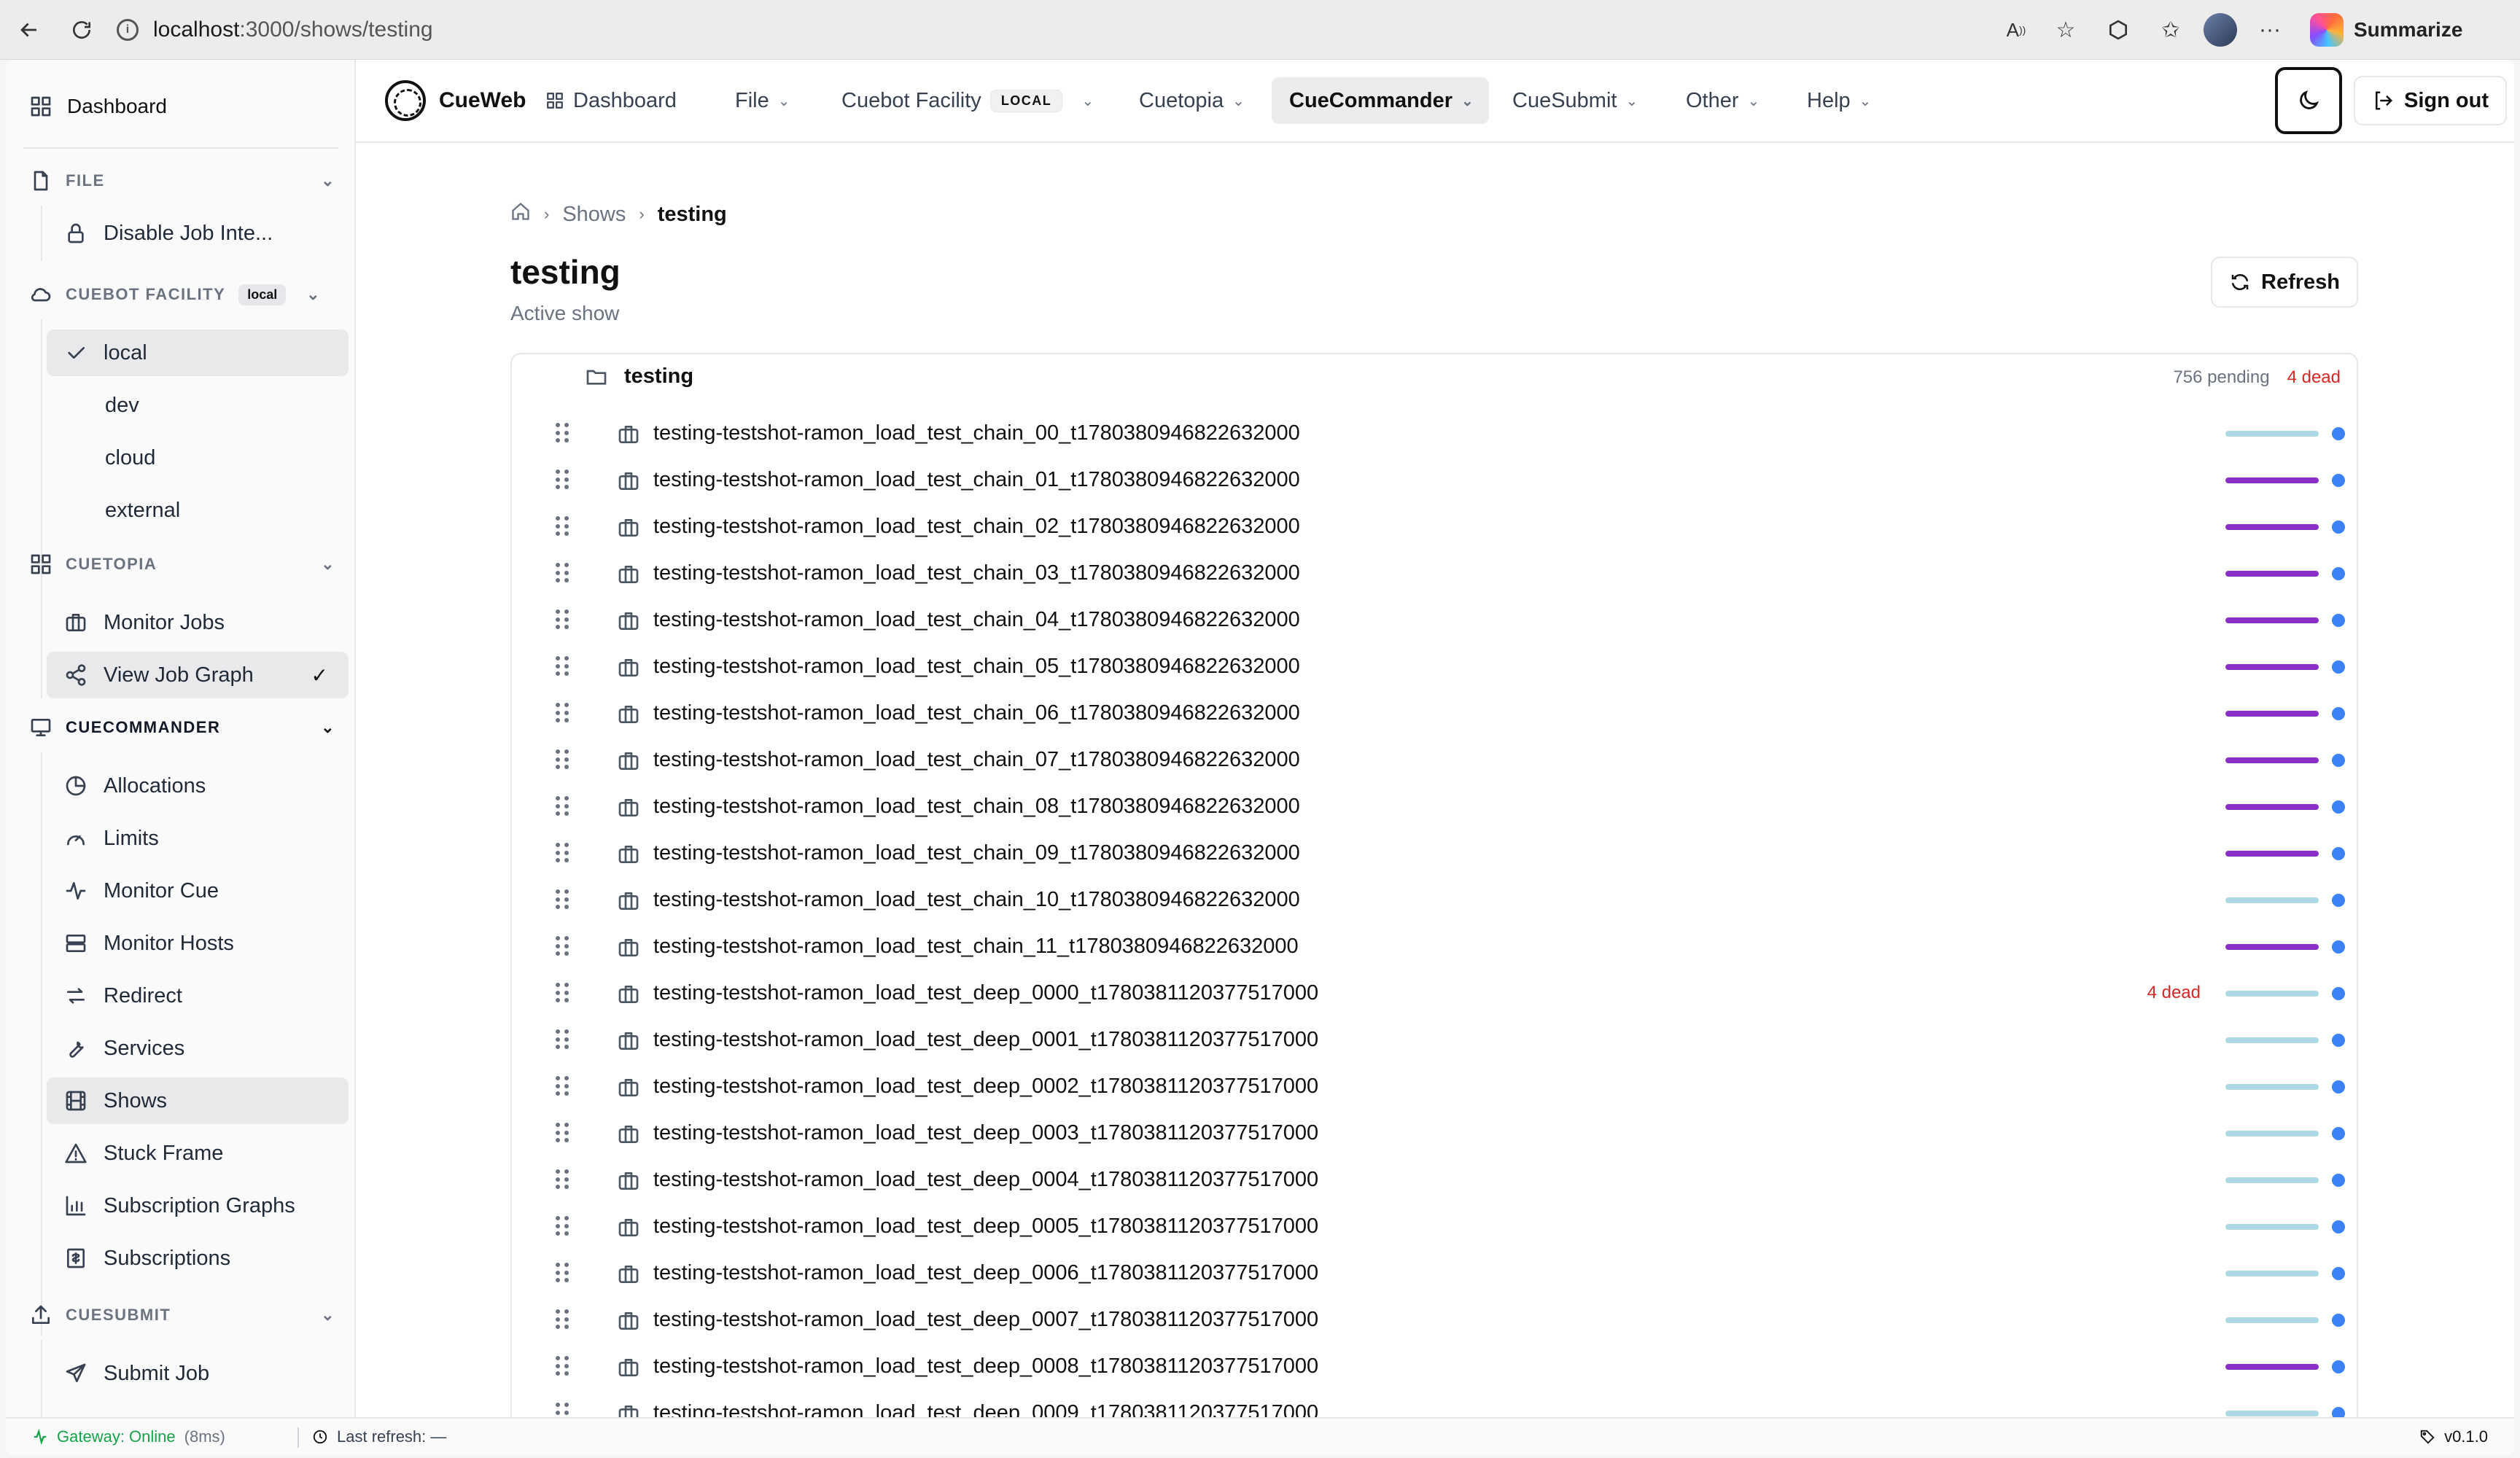 This screenshot has width=2520, height=1458. What do you see at coordinates (1050, 30) in the screenshot?
I see `address-bar: i localhost:3000/shows/testing` at bounding box center [1050, 30].